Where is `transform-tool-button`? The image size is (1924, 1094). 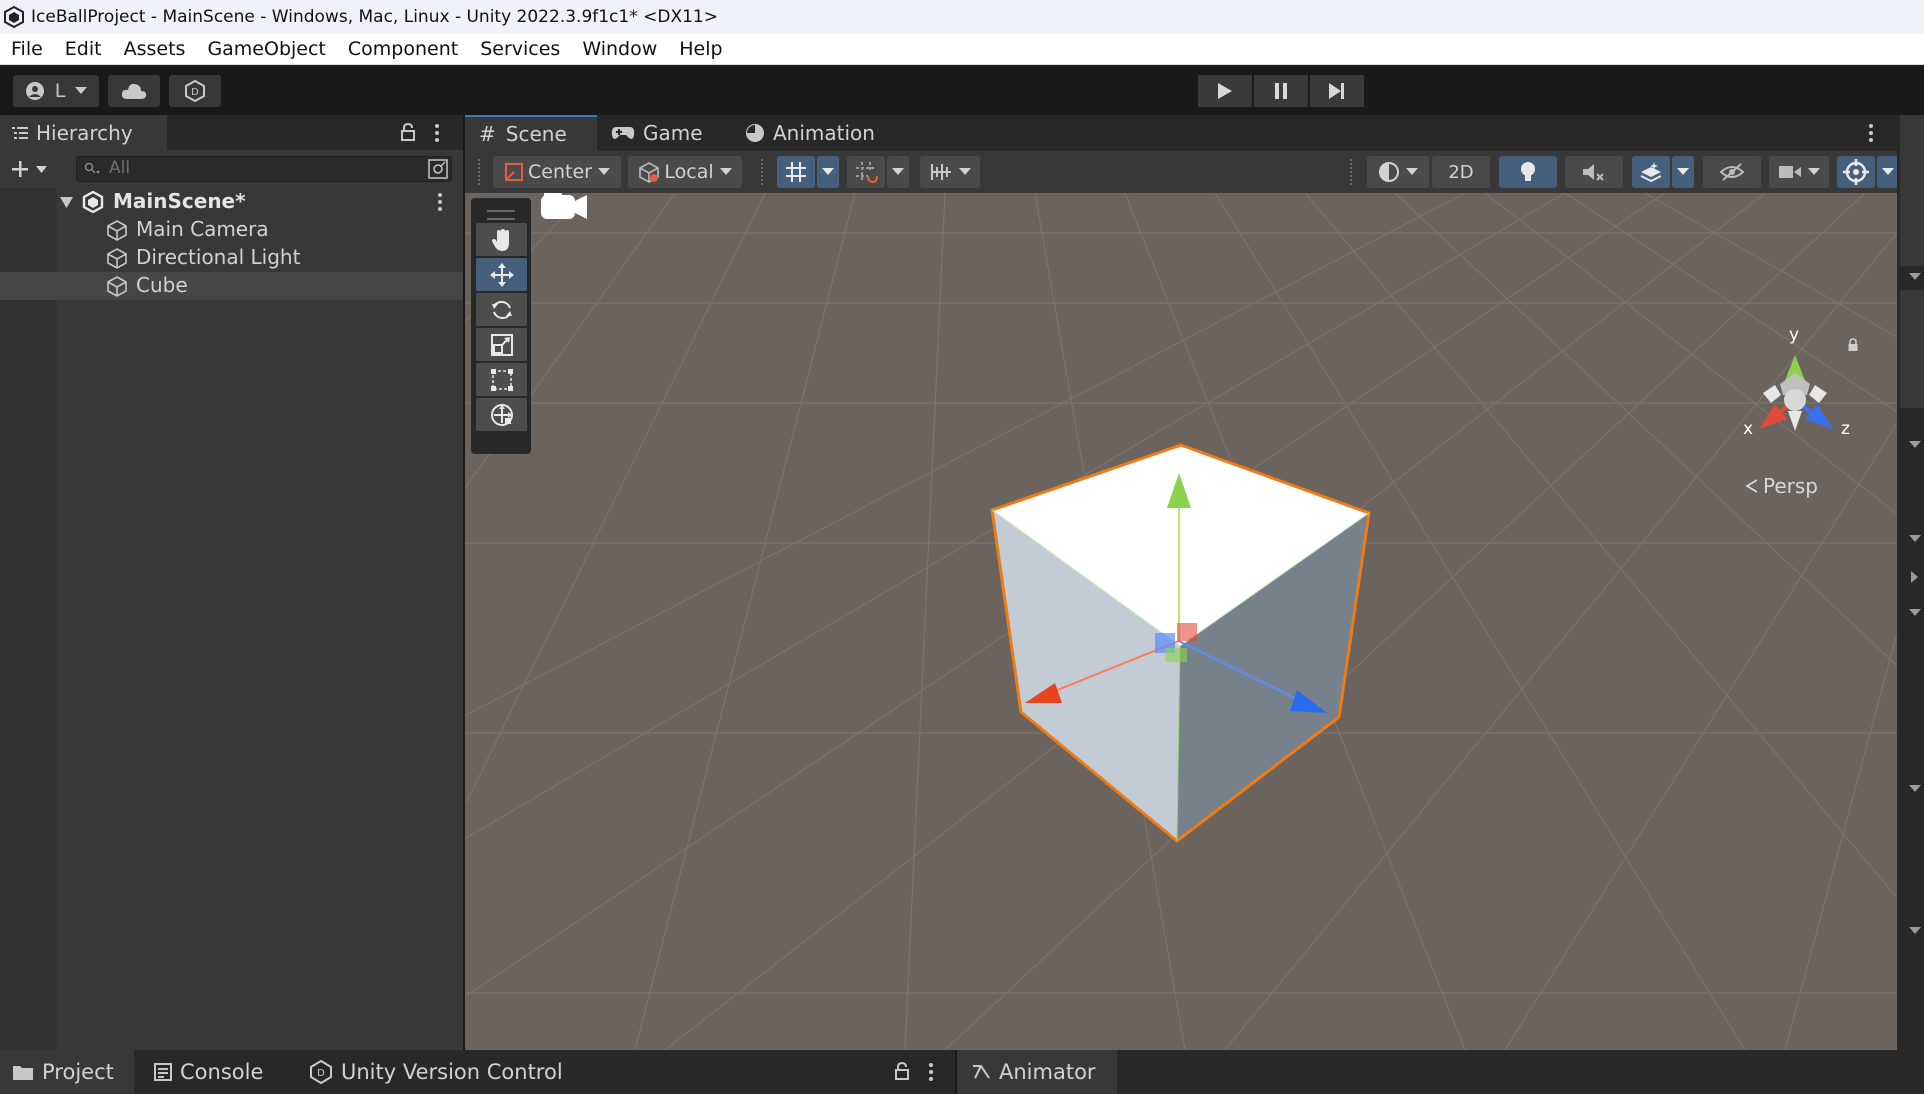
transform-tool-button is located at coordinates (501, 414).